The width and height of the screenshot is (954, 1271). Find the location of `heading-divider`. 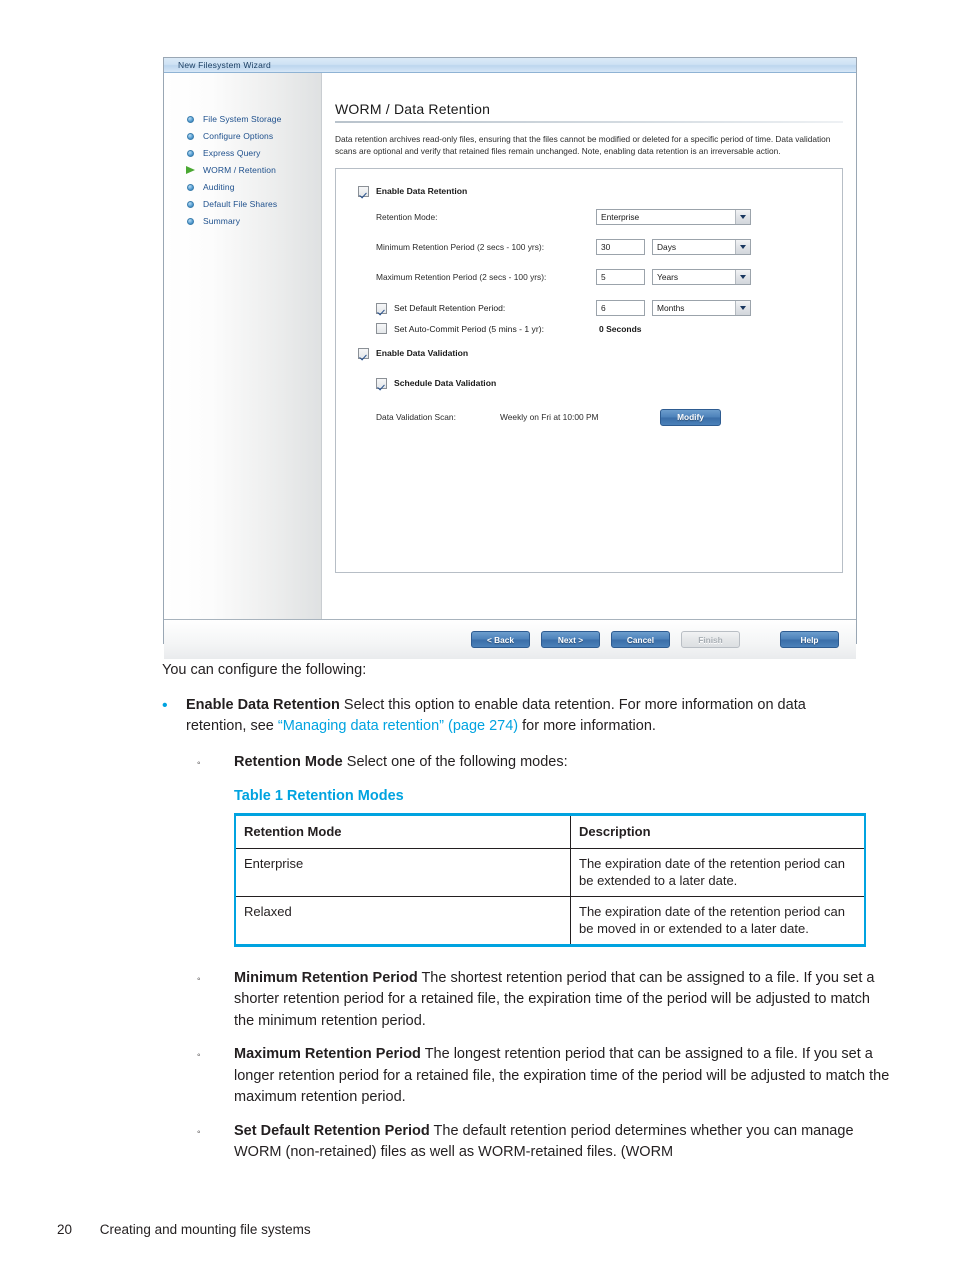

heading-divider is located at coordinates (589, 122).